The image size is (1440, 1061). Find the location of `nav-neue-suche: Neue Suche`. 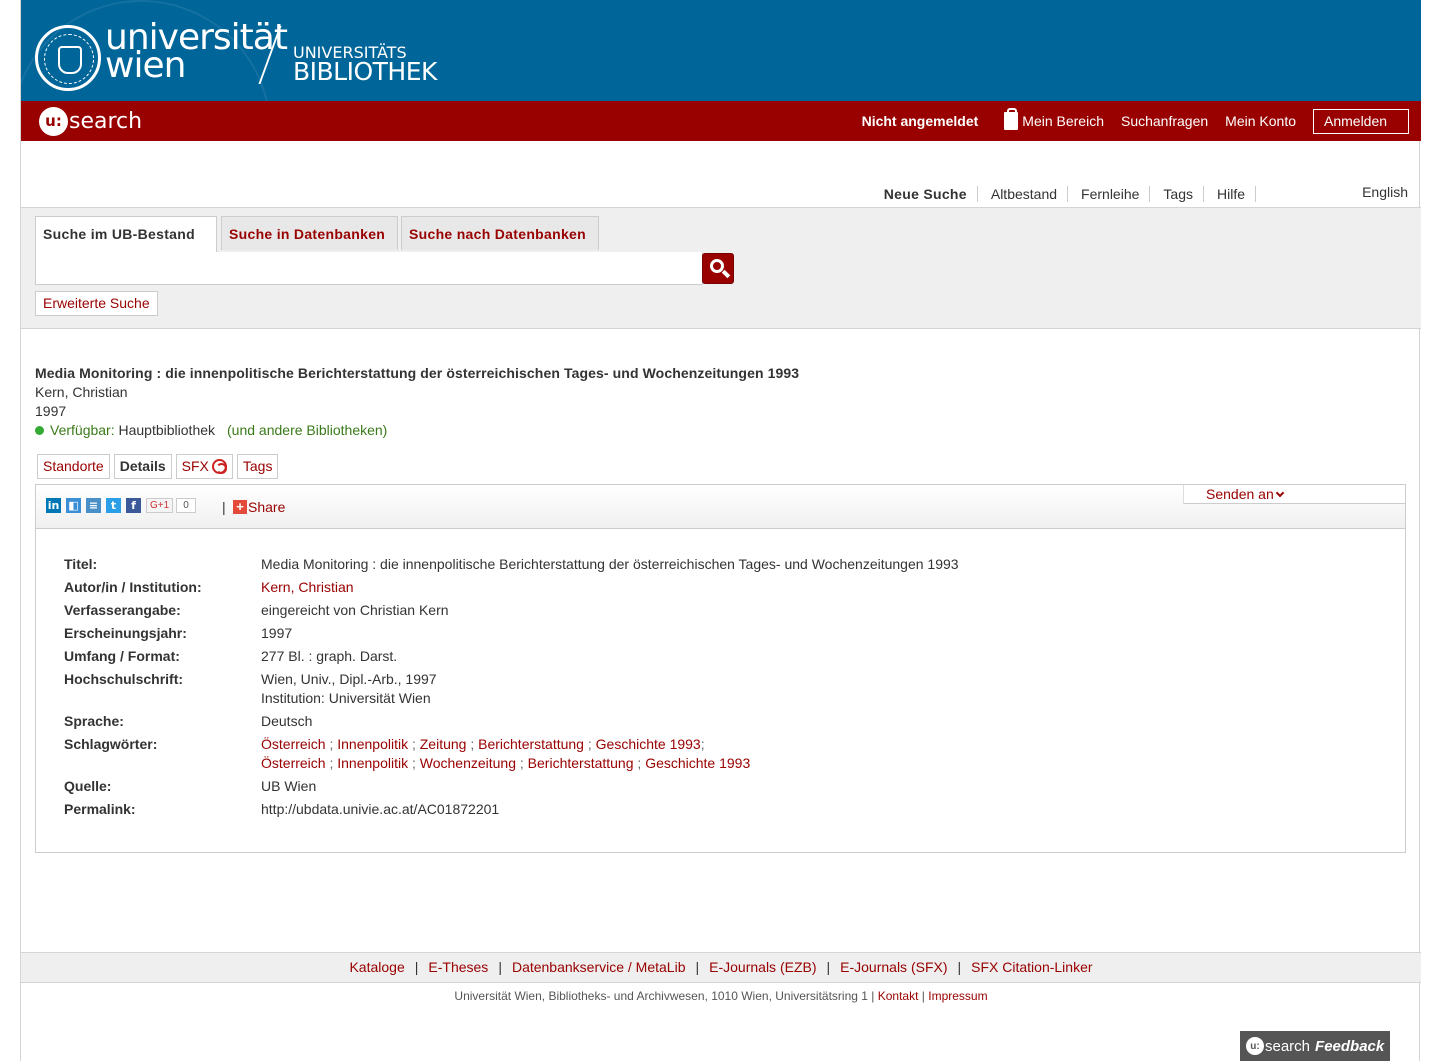

nav-neue-suche: Neue Suche is located at coordinates (931, 194).